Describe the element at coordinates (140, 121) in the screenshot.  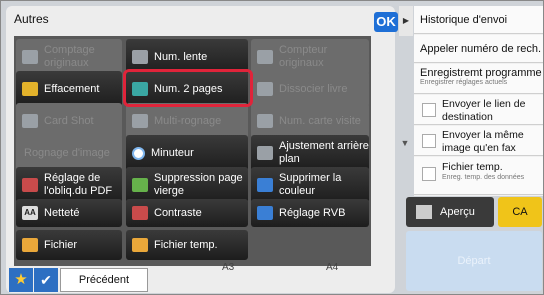
I see `multi-crop-icon` at that location.